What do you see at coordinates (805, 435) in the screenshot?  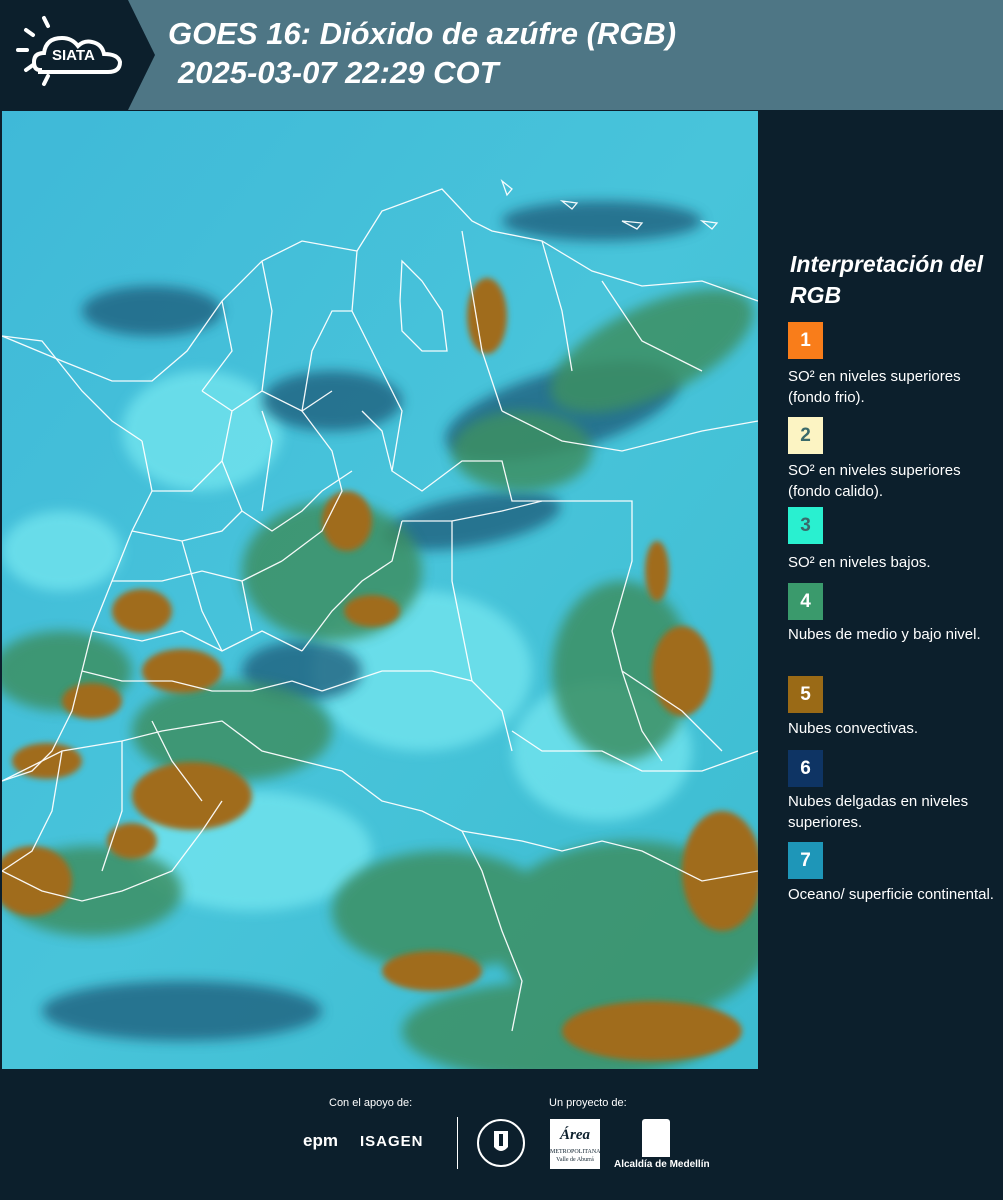 I see `legend-swatch-2: 2` at bounding box center [805, 435].